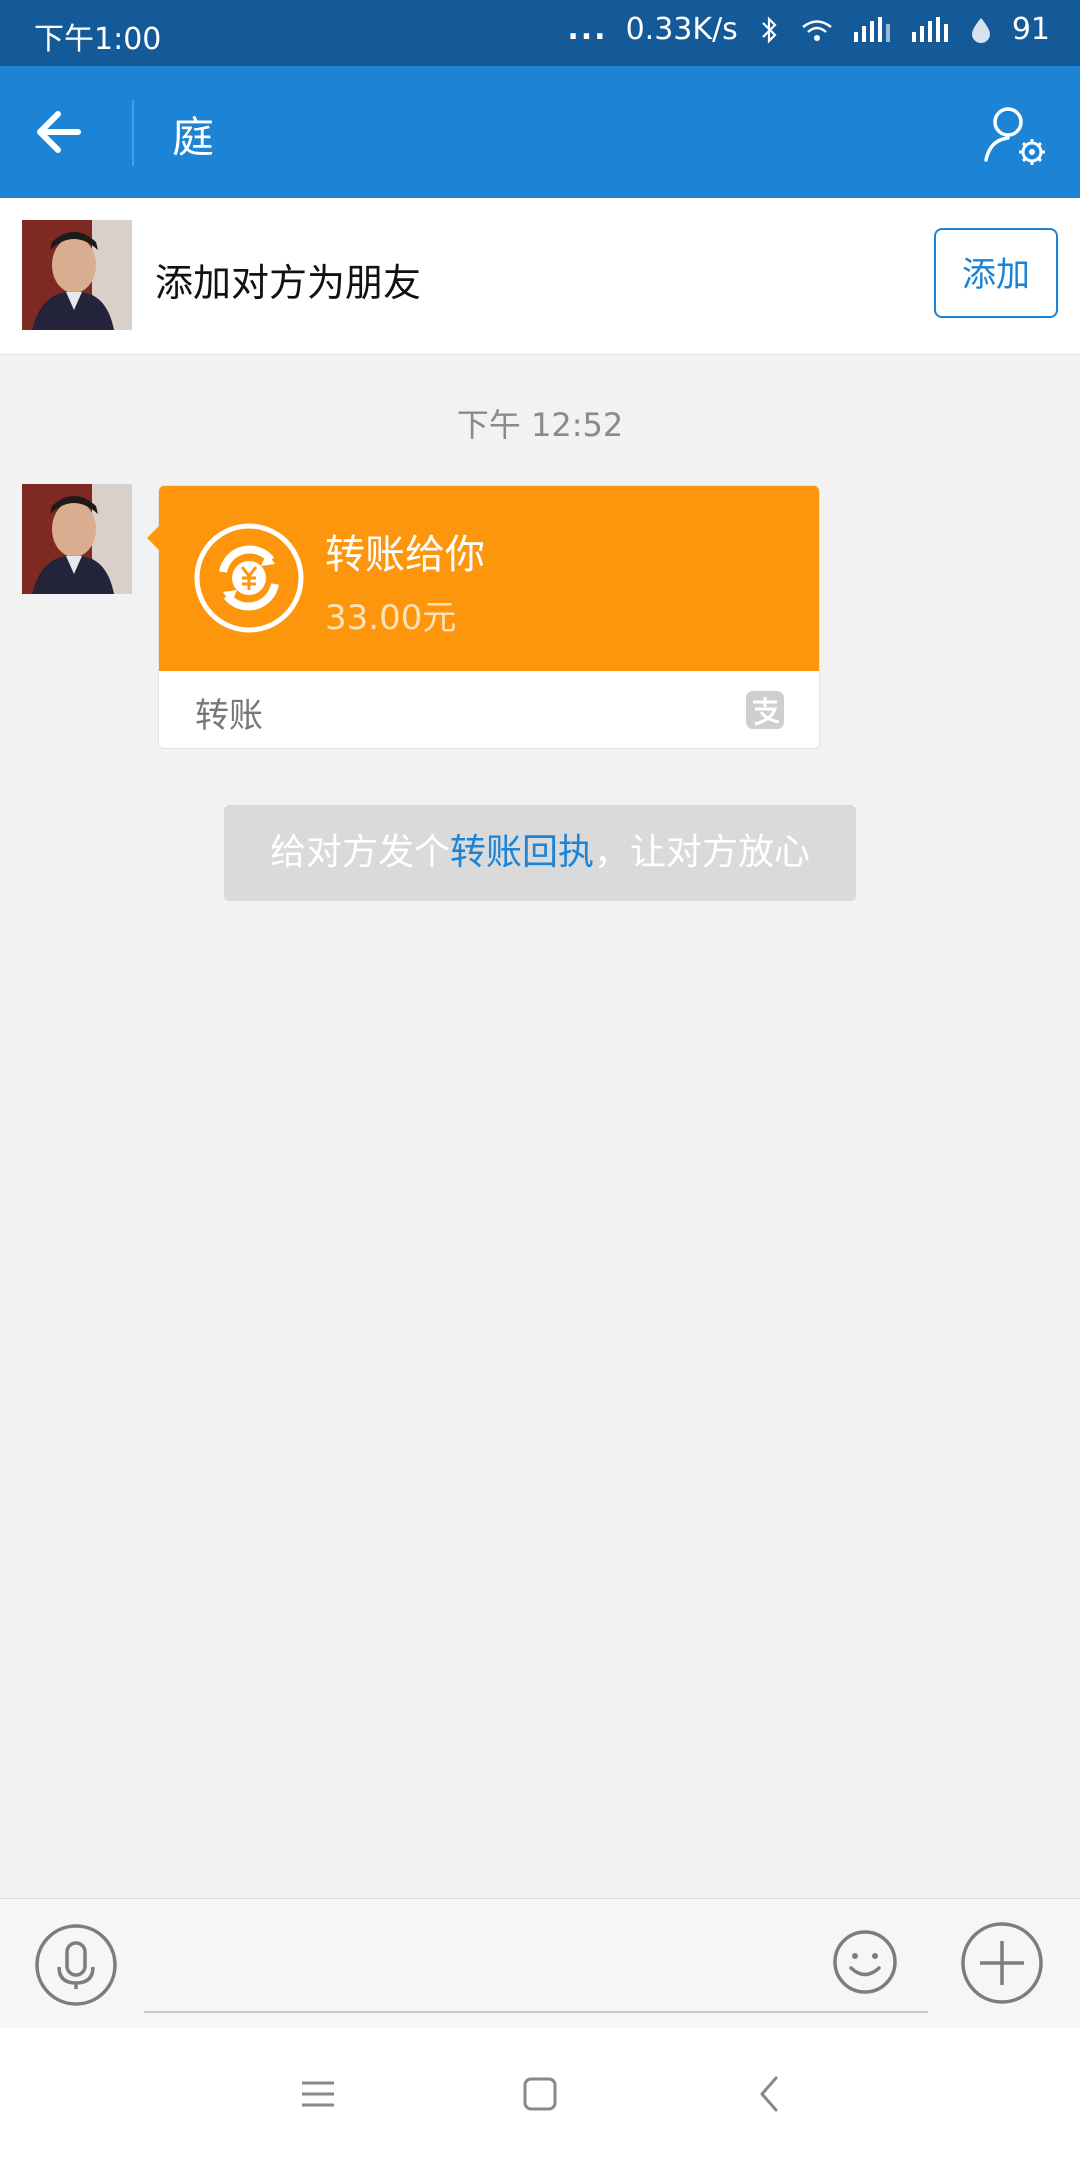  Describe the element at coordinates (318, 2094) in the screenshot. I see `menu-icon` at that location.